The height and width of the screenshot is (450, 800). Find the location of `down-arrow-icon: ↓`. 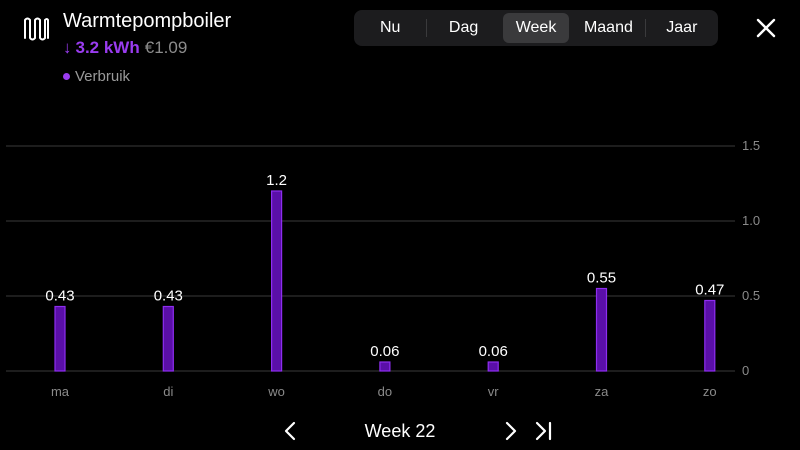

down-arrow-icon: ↓ is located at coordinates (67, 47).